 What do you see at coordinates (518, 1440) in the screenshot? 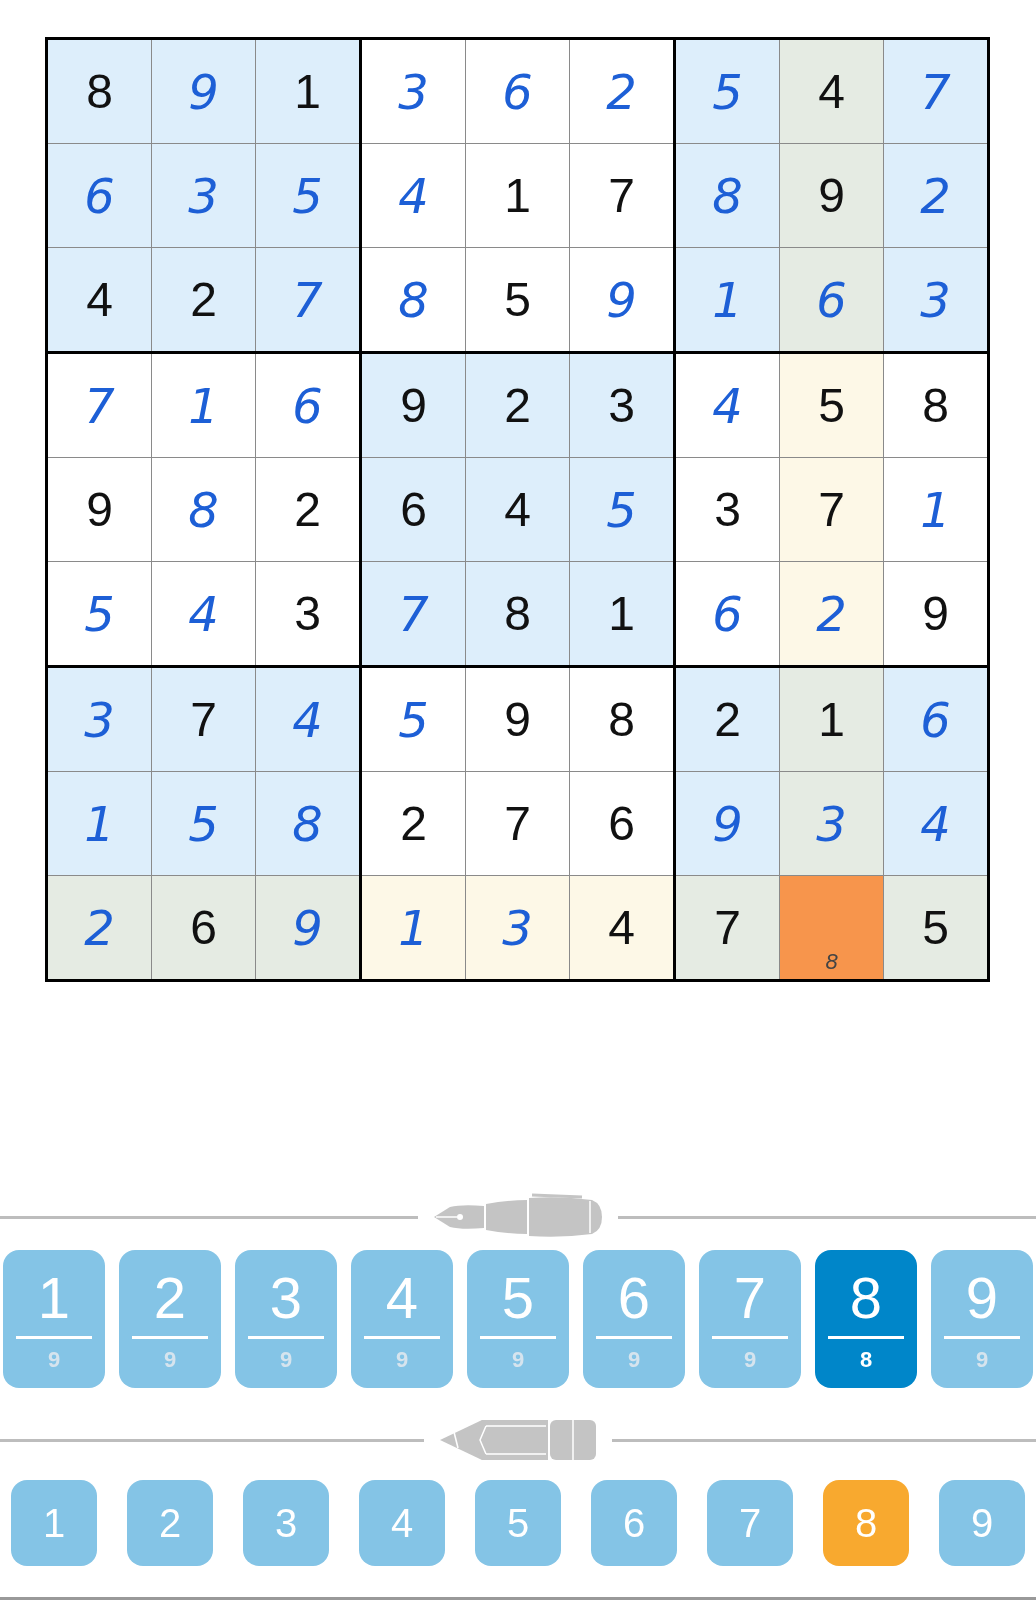
I see `pencil-icon` at bounding box center [518, 1440].